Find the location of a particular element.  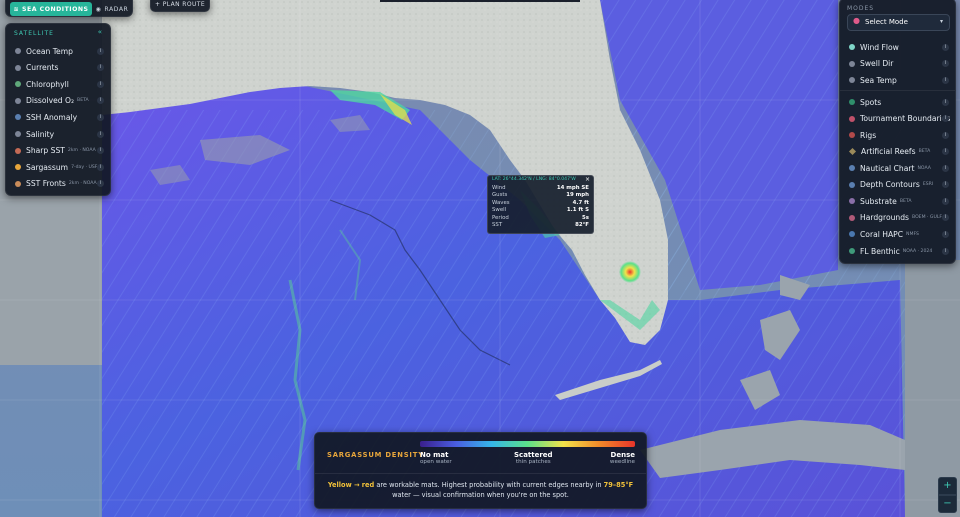

mode-item: Depth Contours ESRI i is located at coordinates (897, 185).